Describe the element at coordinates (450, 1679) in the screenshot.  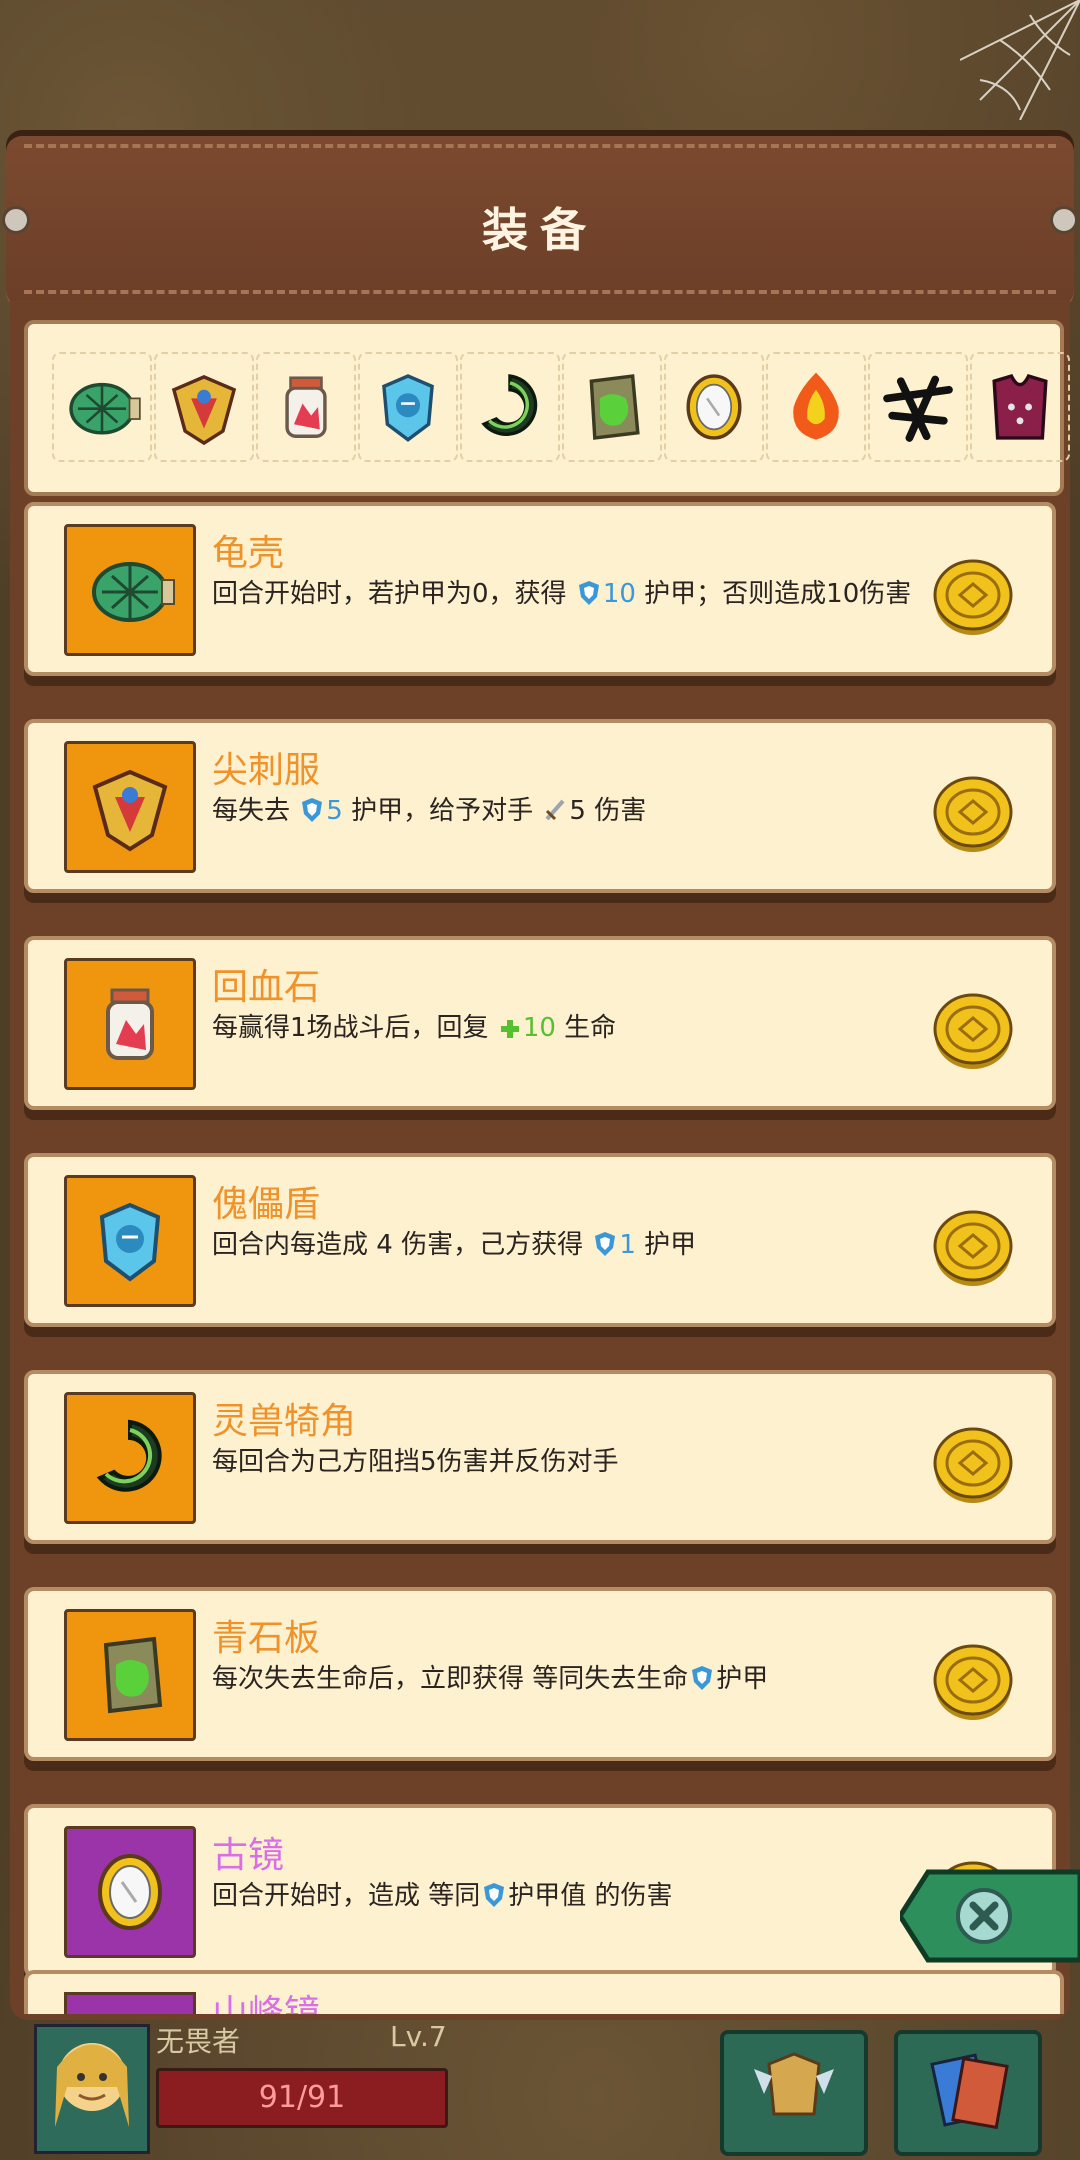
I see `desc-text: 每次失去生命后，立即获得 等同失去生命` at that location.